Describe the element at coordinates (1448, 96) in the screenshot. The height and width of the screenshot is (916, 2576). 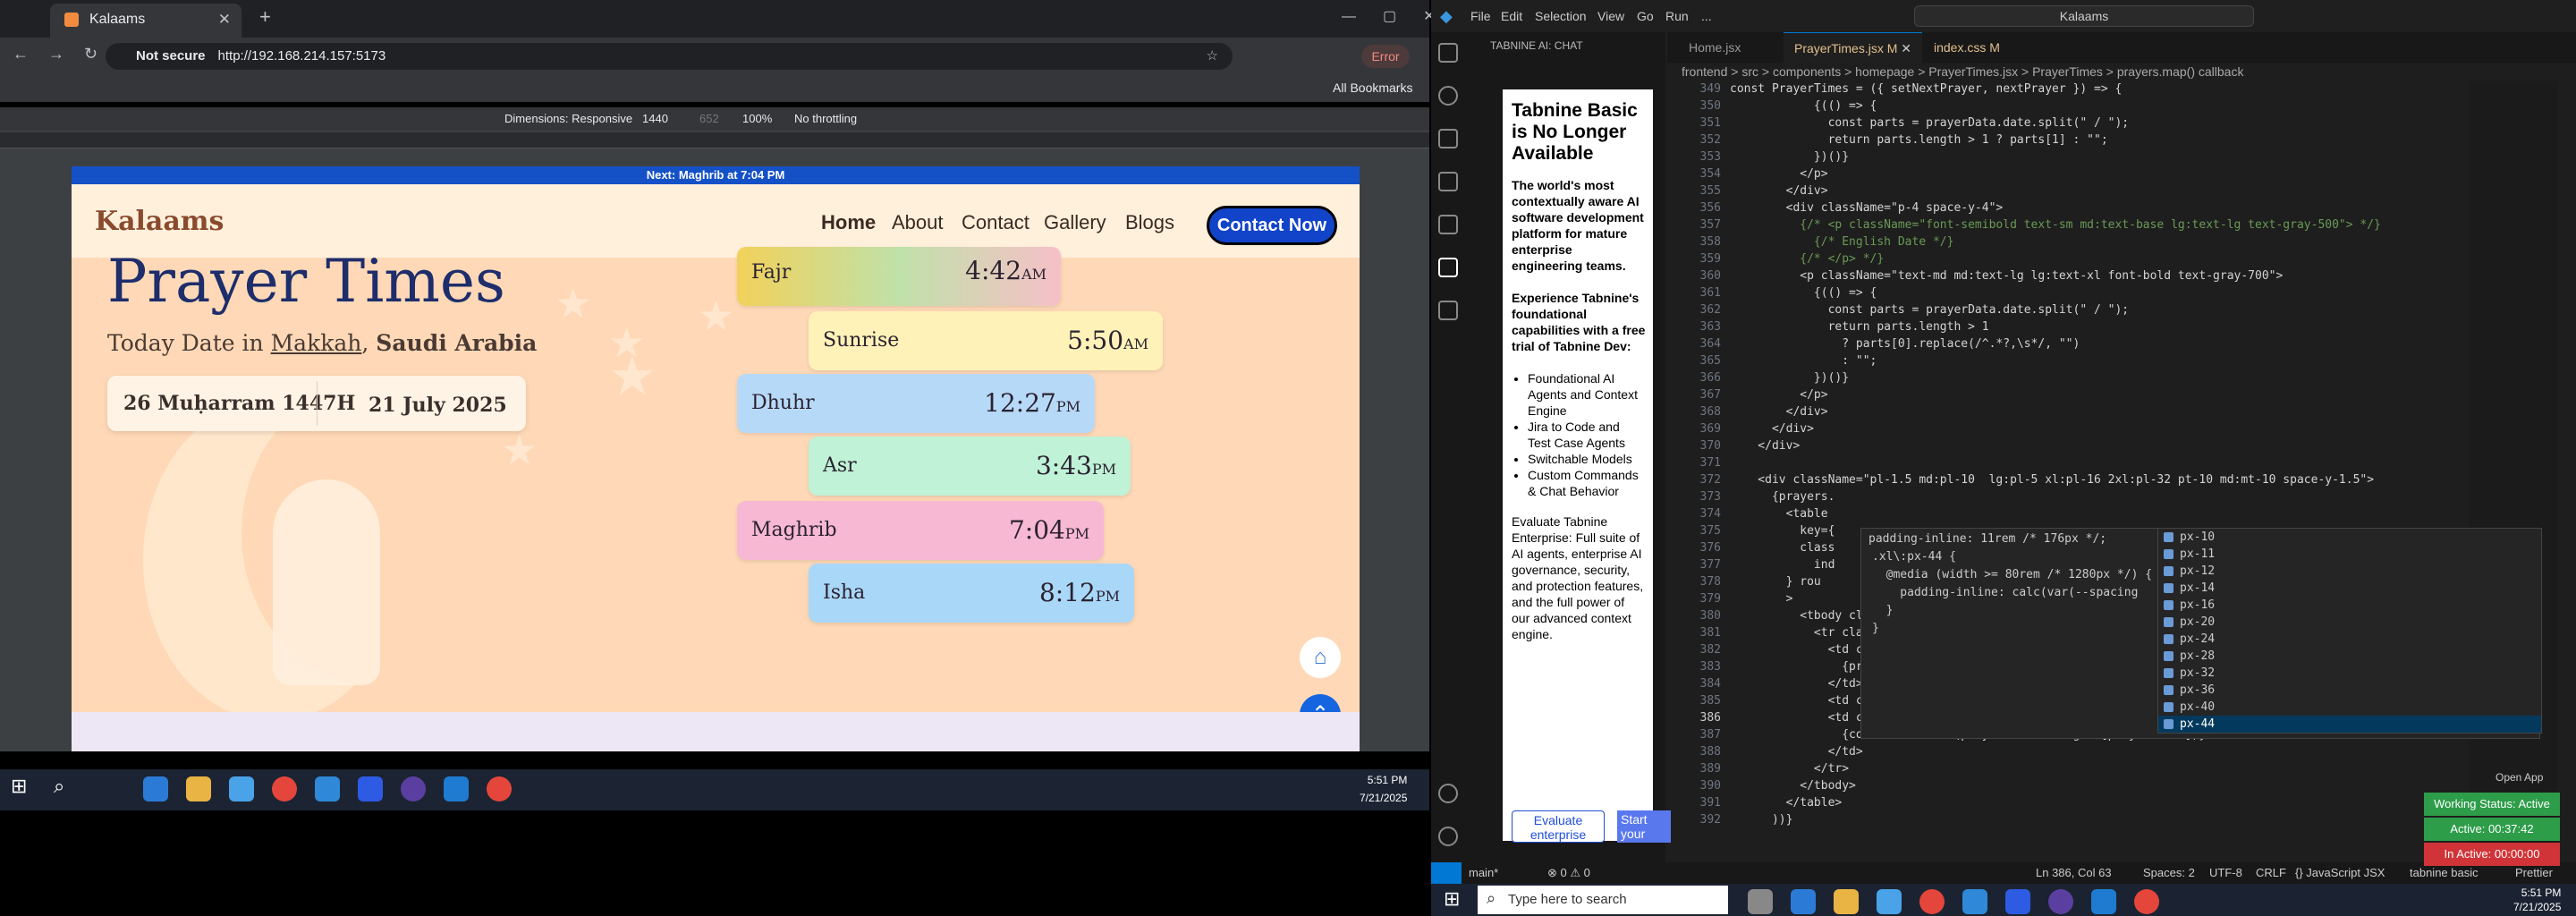
I see `search-icon` at that location.